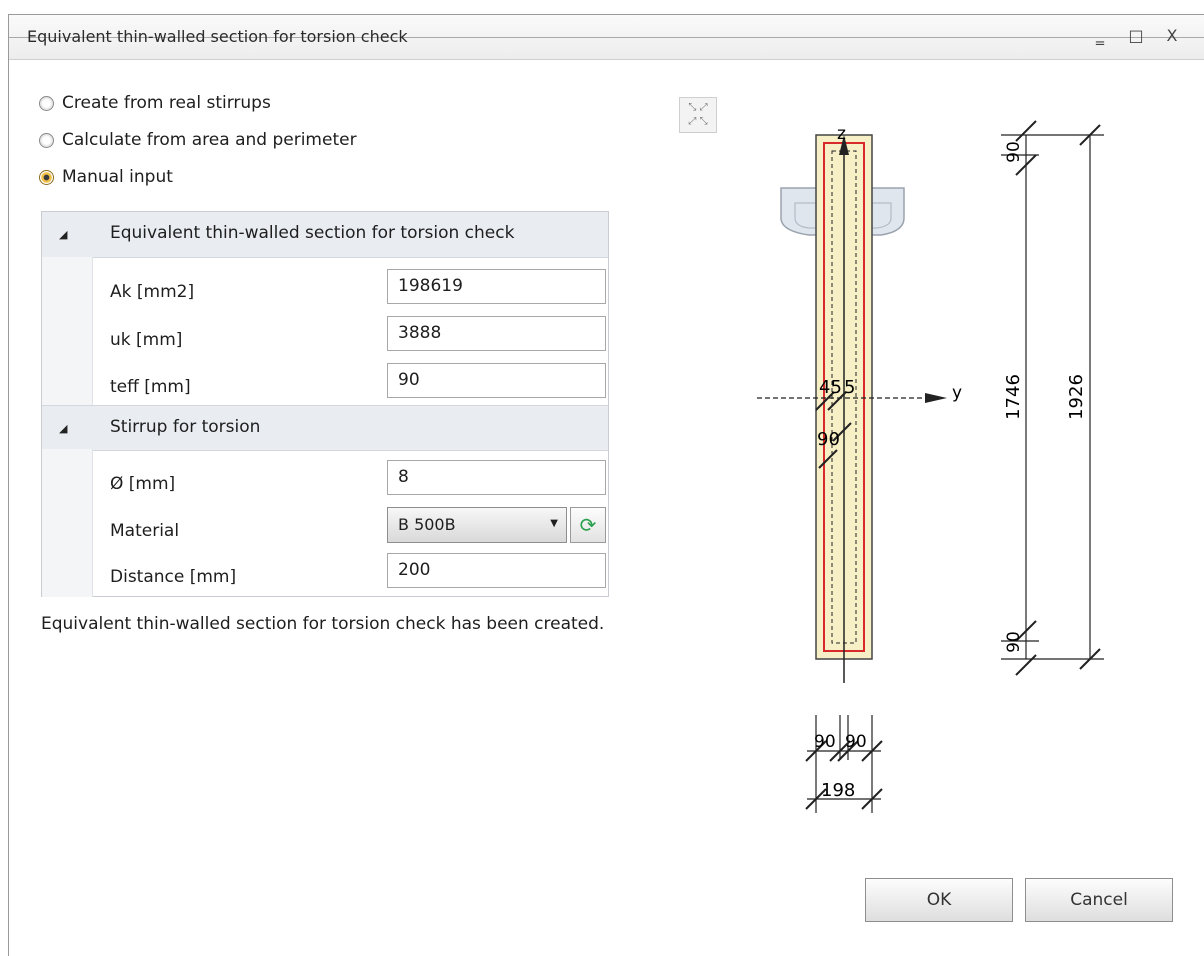  I want to click on ok-button: OK, so click(939, 900).